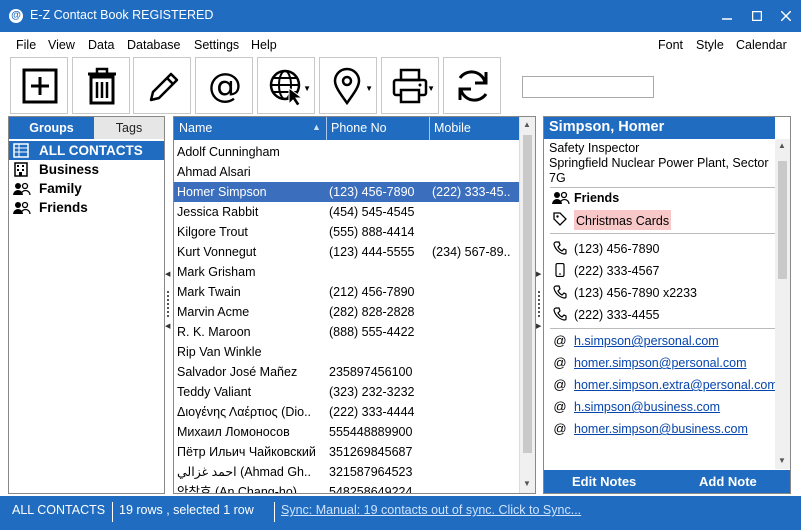 The width and height of the screenshot is (801, 530). I want to click on phone-value: (222) 333-4567, so click(617, 271).